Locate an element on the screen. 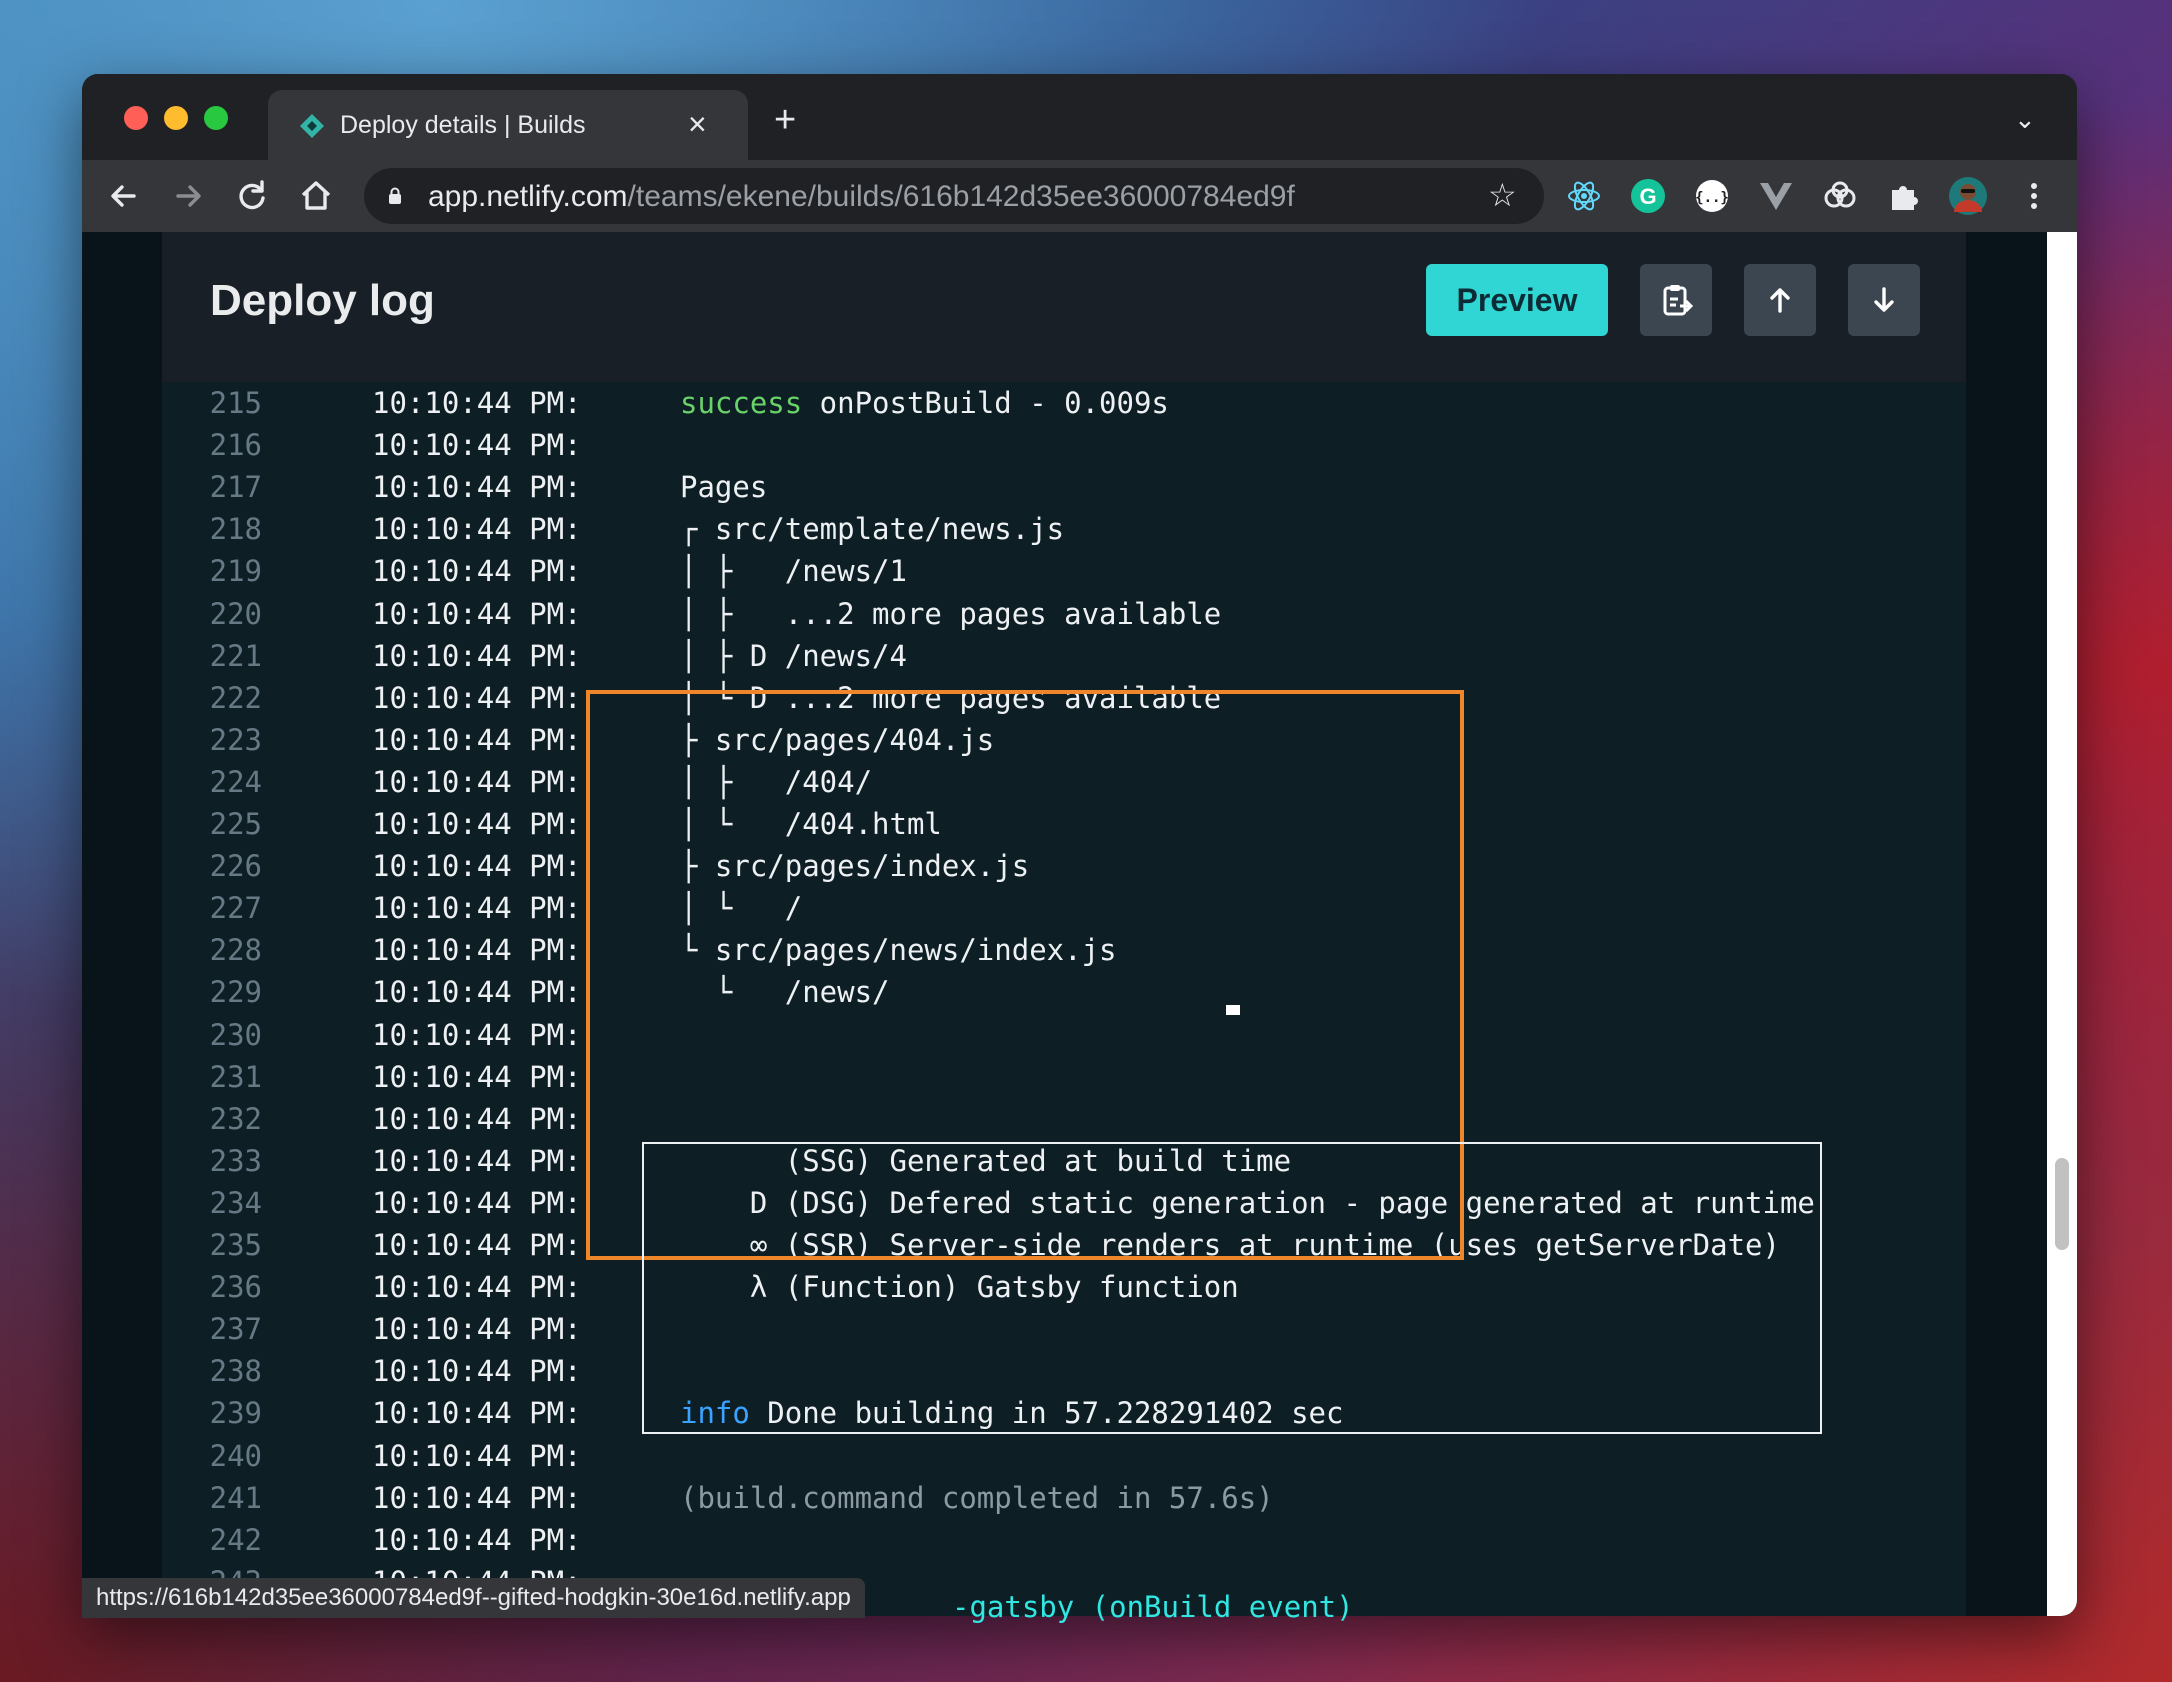 This screenshot has height=1682, width=2172. log-partial-line: -gatsby (onBuild event) is located at coordinates (1153, 1607).